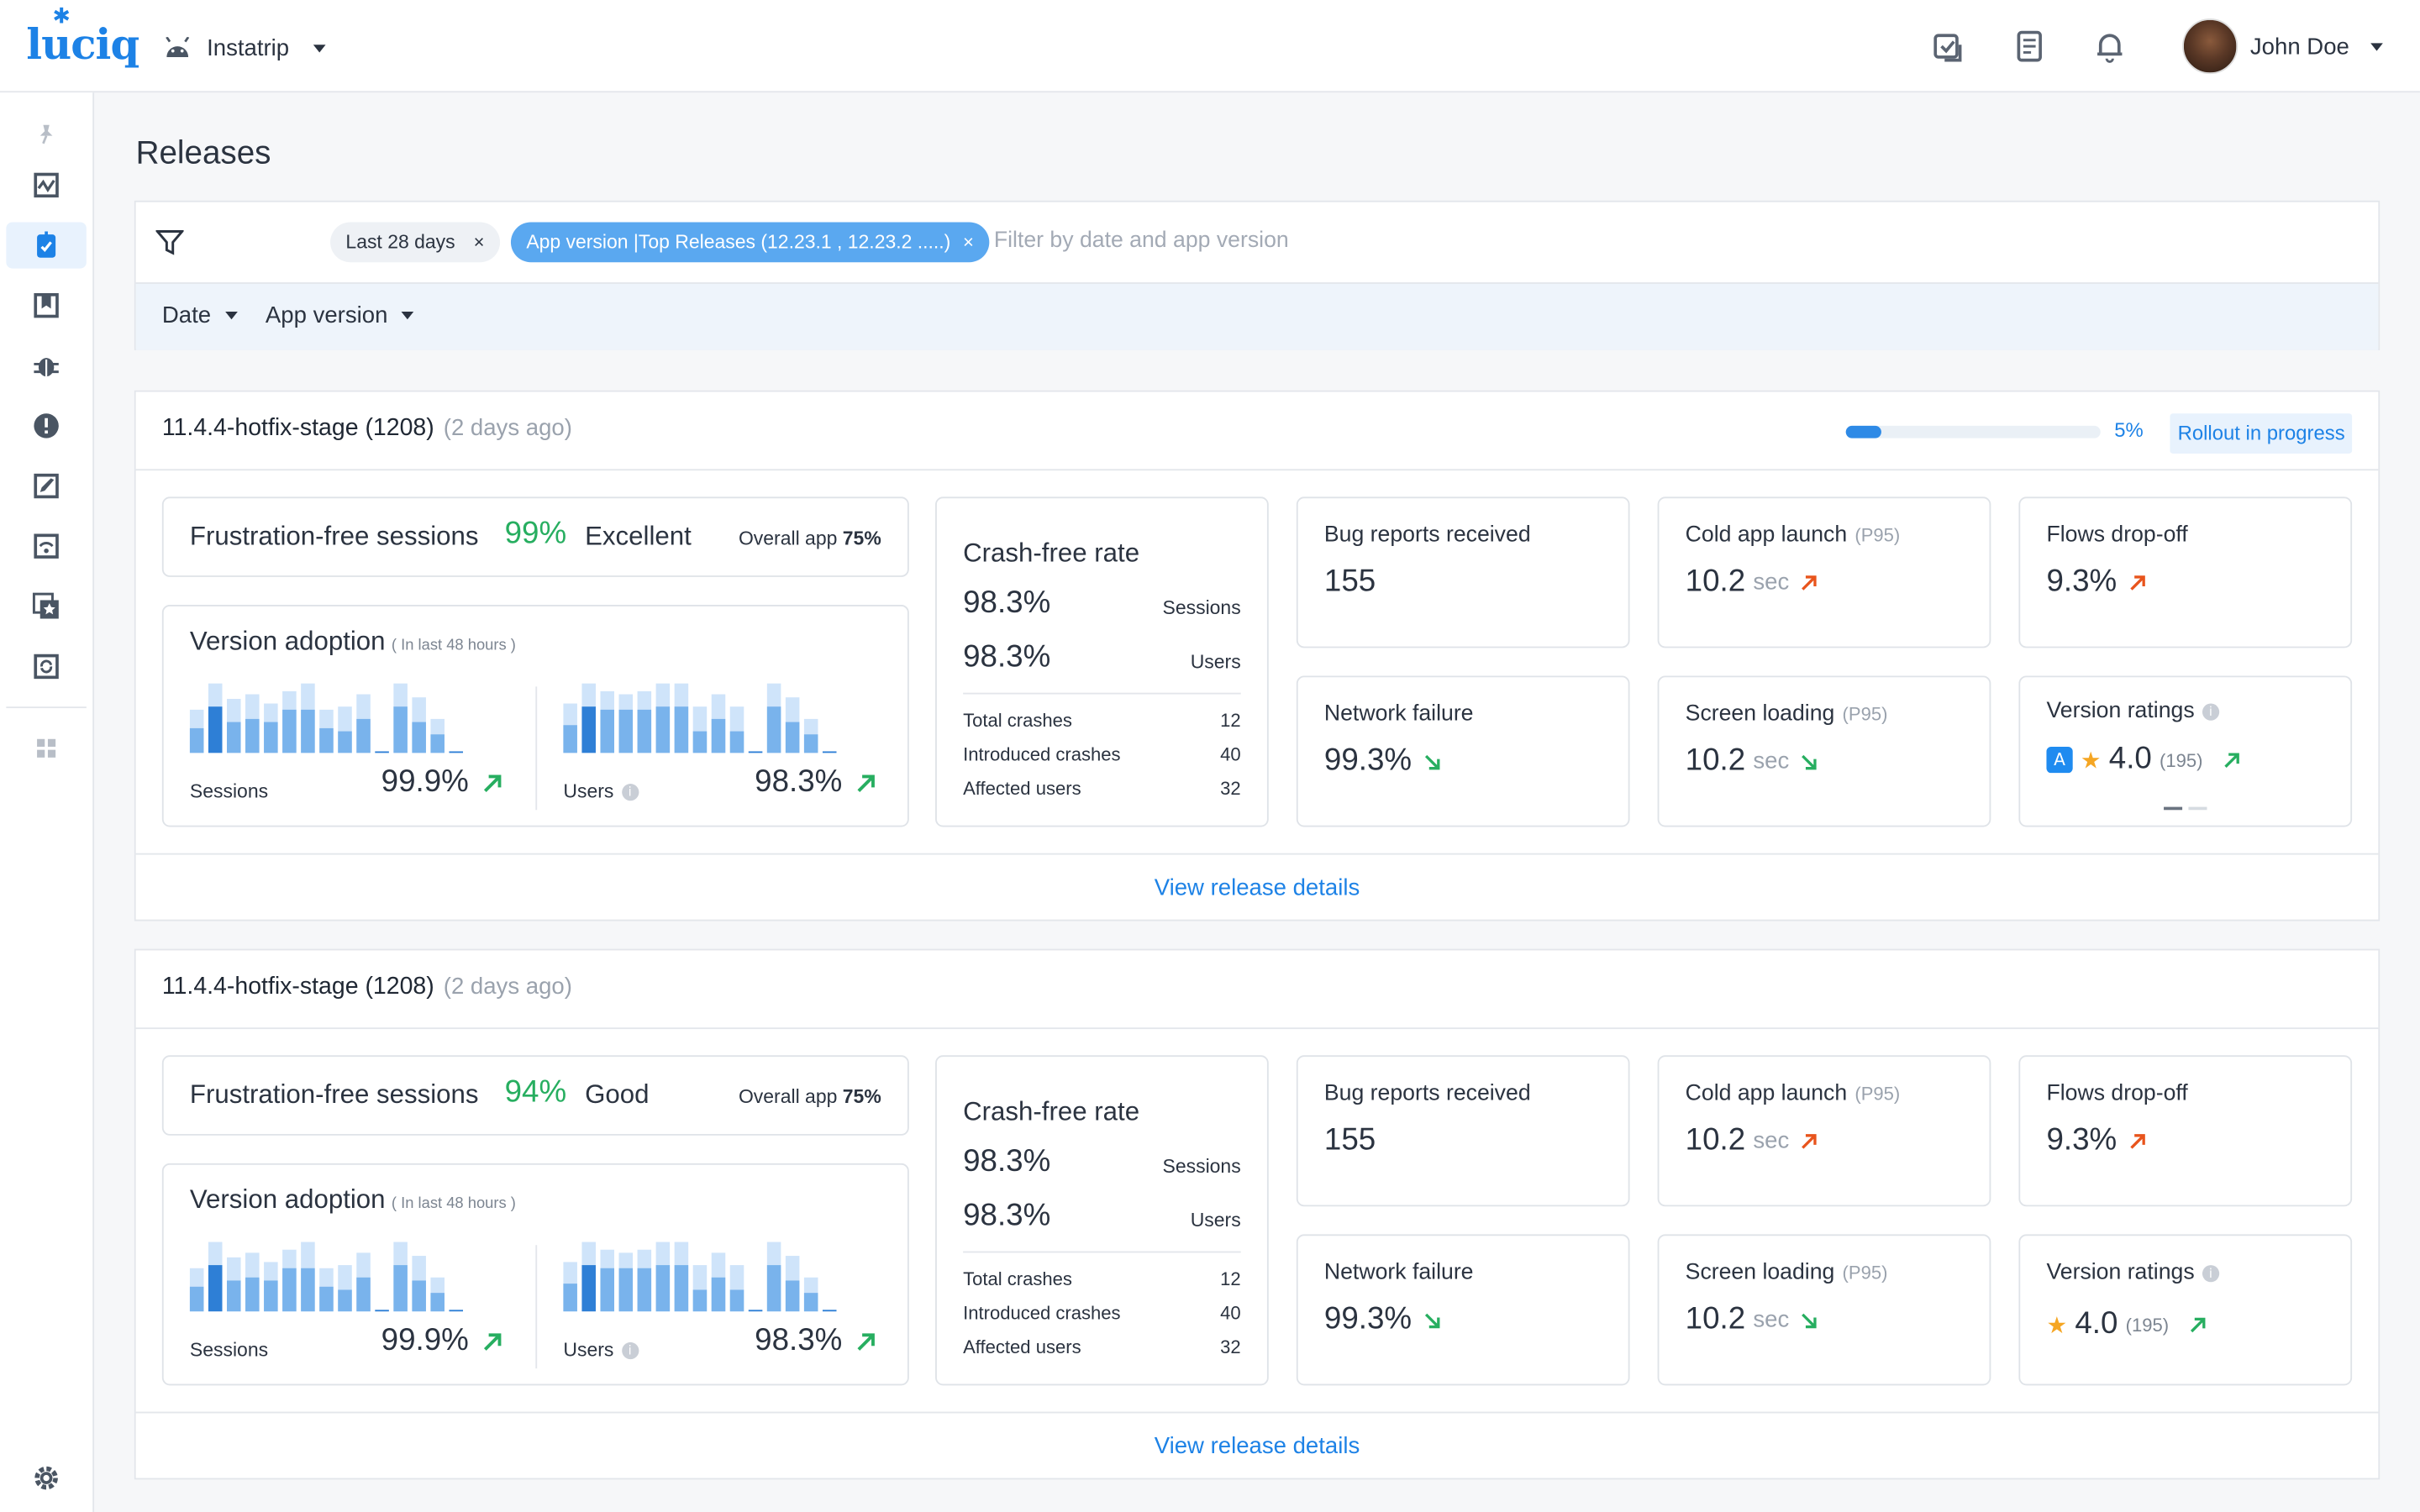 The height and width of the screenshot is (1512, 2420). What do you see at coordinates (1042, 754) in the screenshot?
I see `crash-stat-label: Introduced crashes` at bounding box center [1042, 754].